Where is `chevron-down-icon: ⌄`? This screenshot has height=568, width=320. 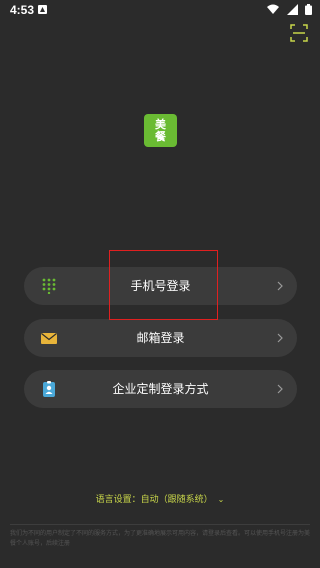 chevron-down-icon: ⌄ is located at coordinates (221, 499).